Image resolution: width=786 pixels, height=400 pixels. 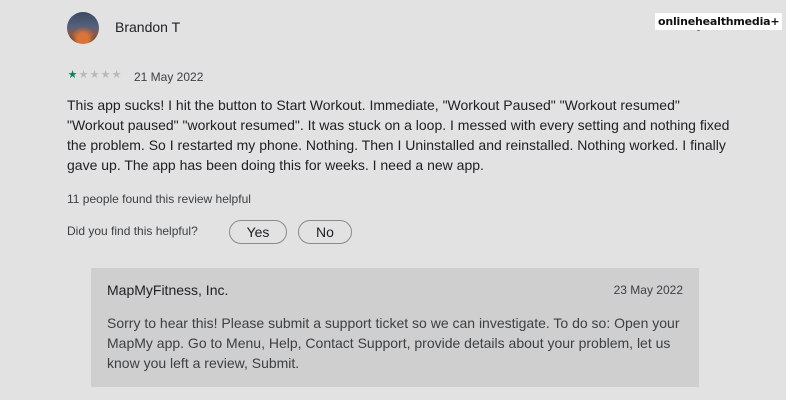 What do you see at coordinates (159, 199) in the screenshot?
I see `helpful-count: 11 people found this review helpful` at bounding box center [159, 199].